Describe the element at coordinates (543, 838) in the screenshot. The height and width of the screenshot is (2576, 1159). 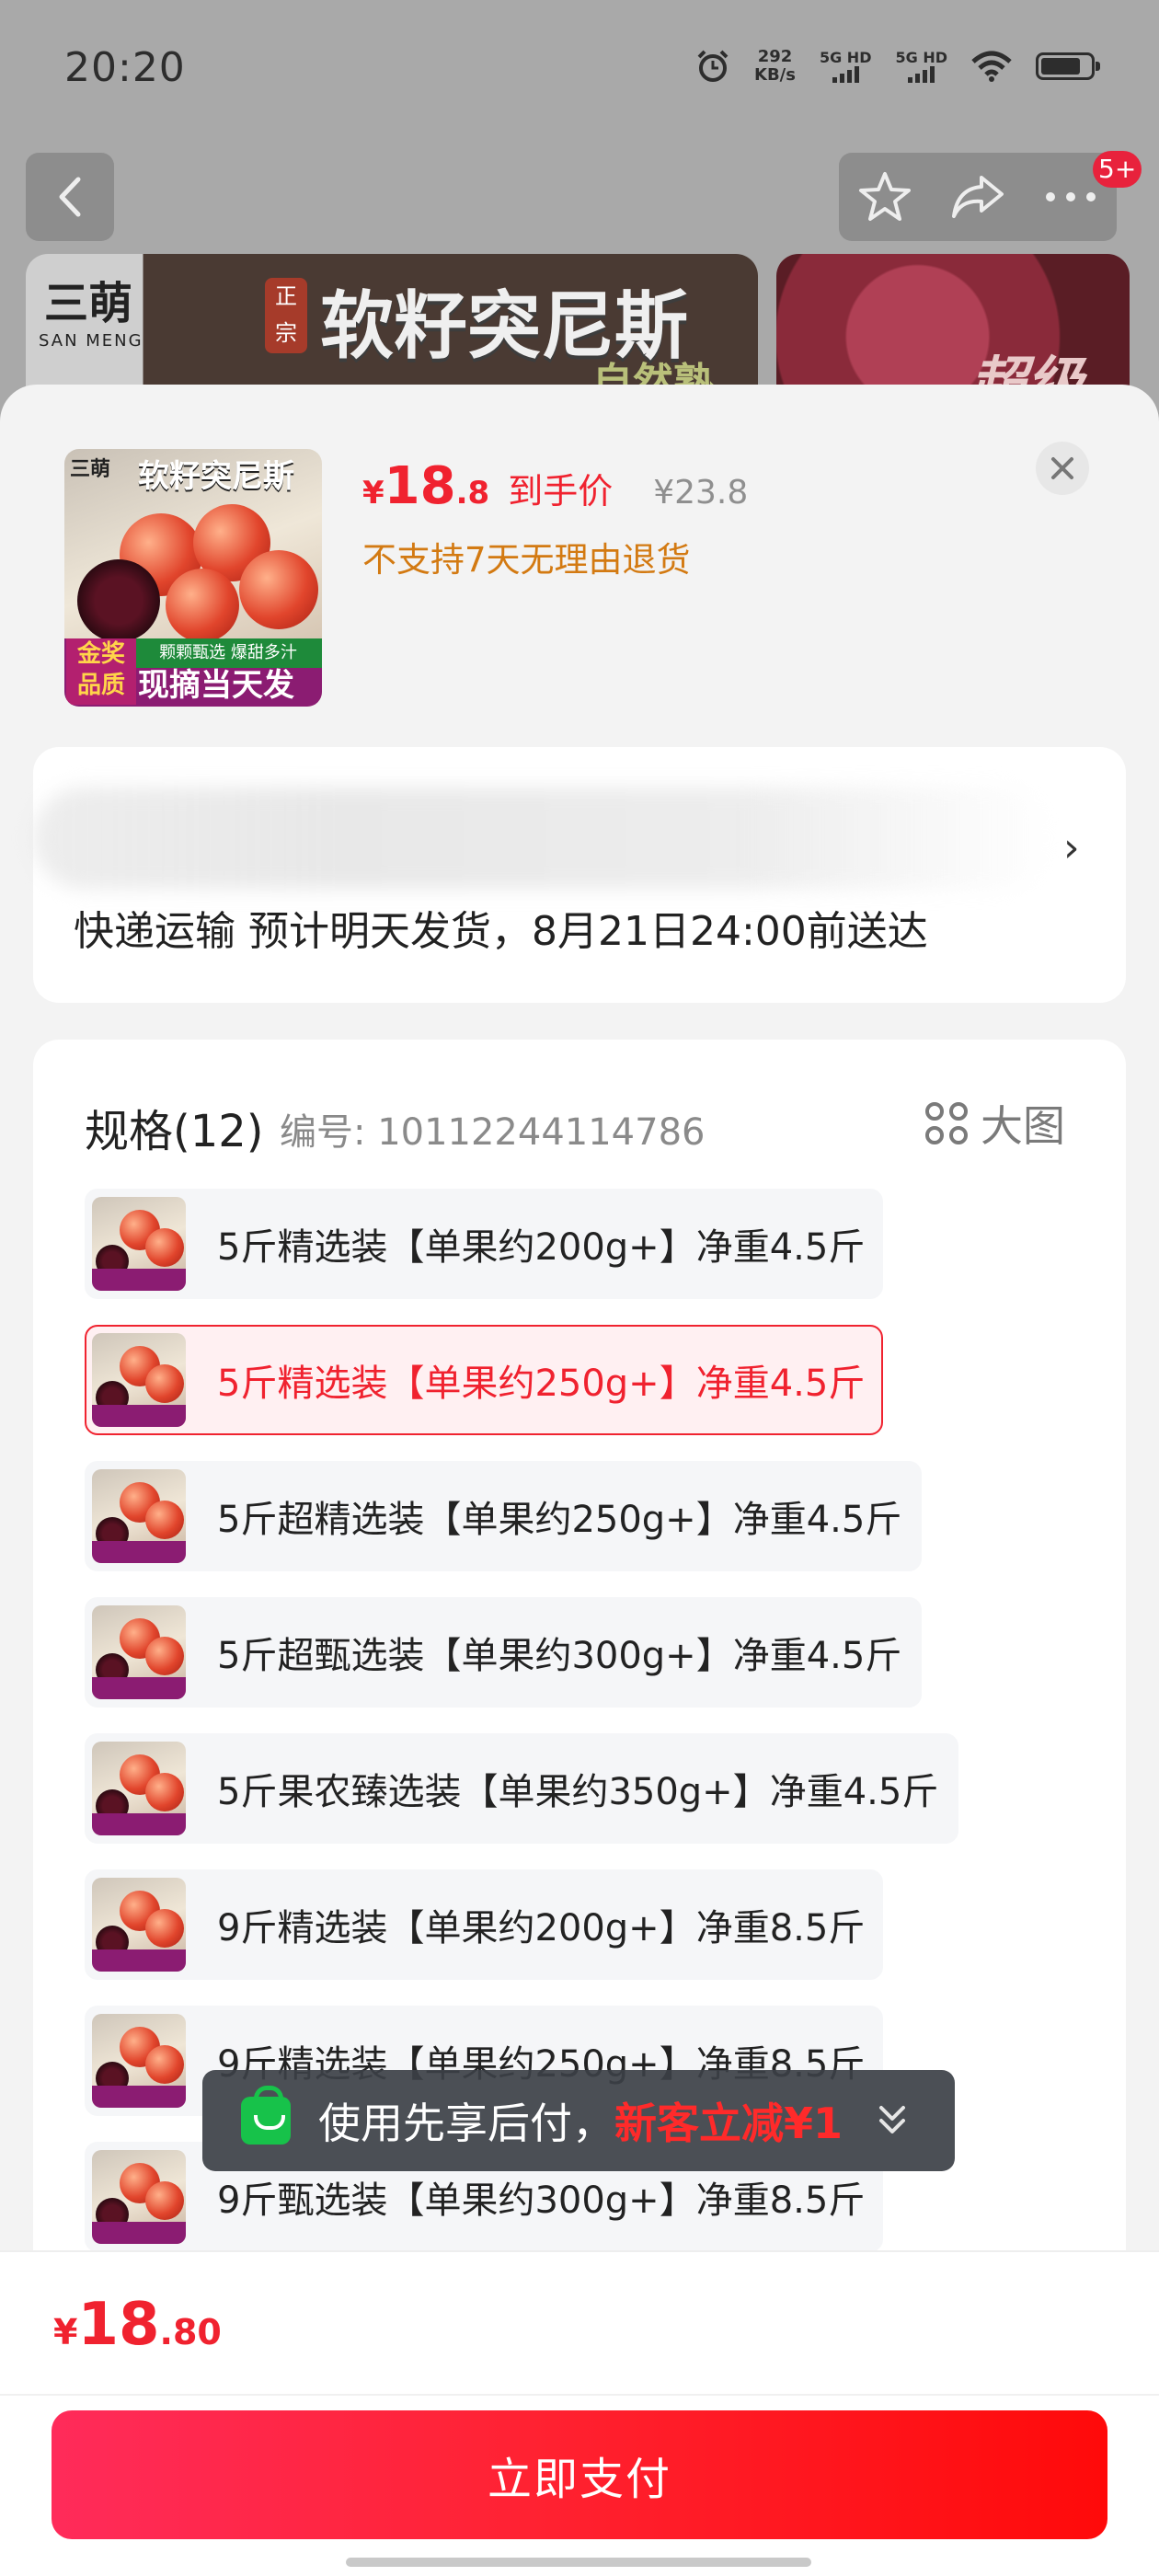
I see `address-redacted` at that location.